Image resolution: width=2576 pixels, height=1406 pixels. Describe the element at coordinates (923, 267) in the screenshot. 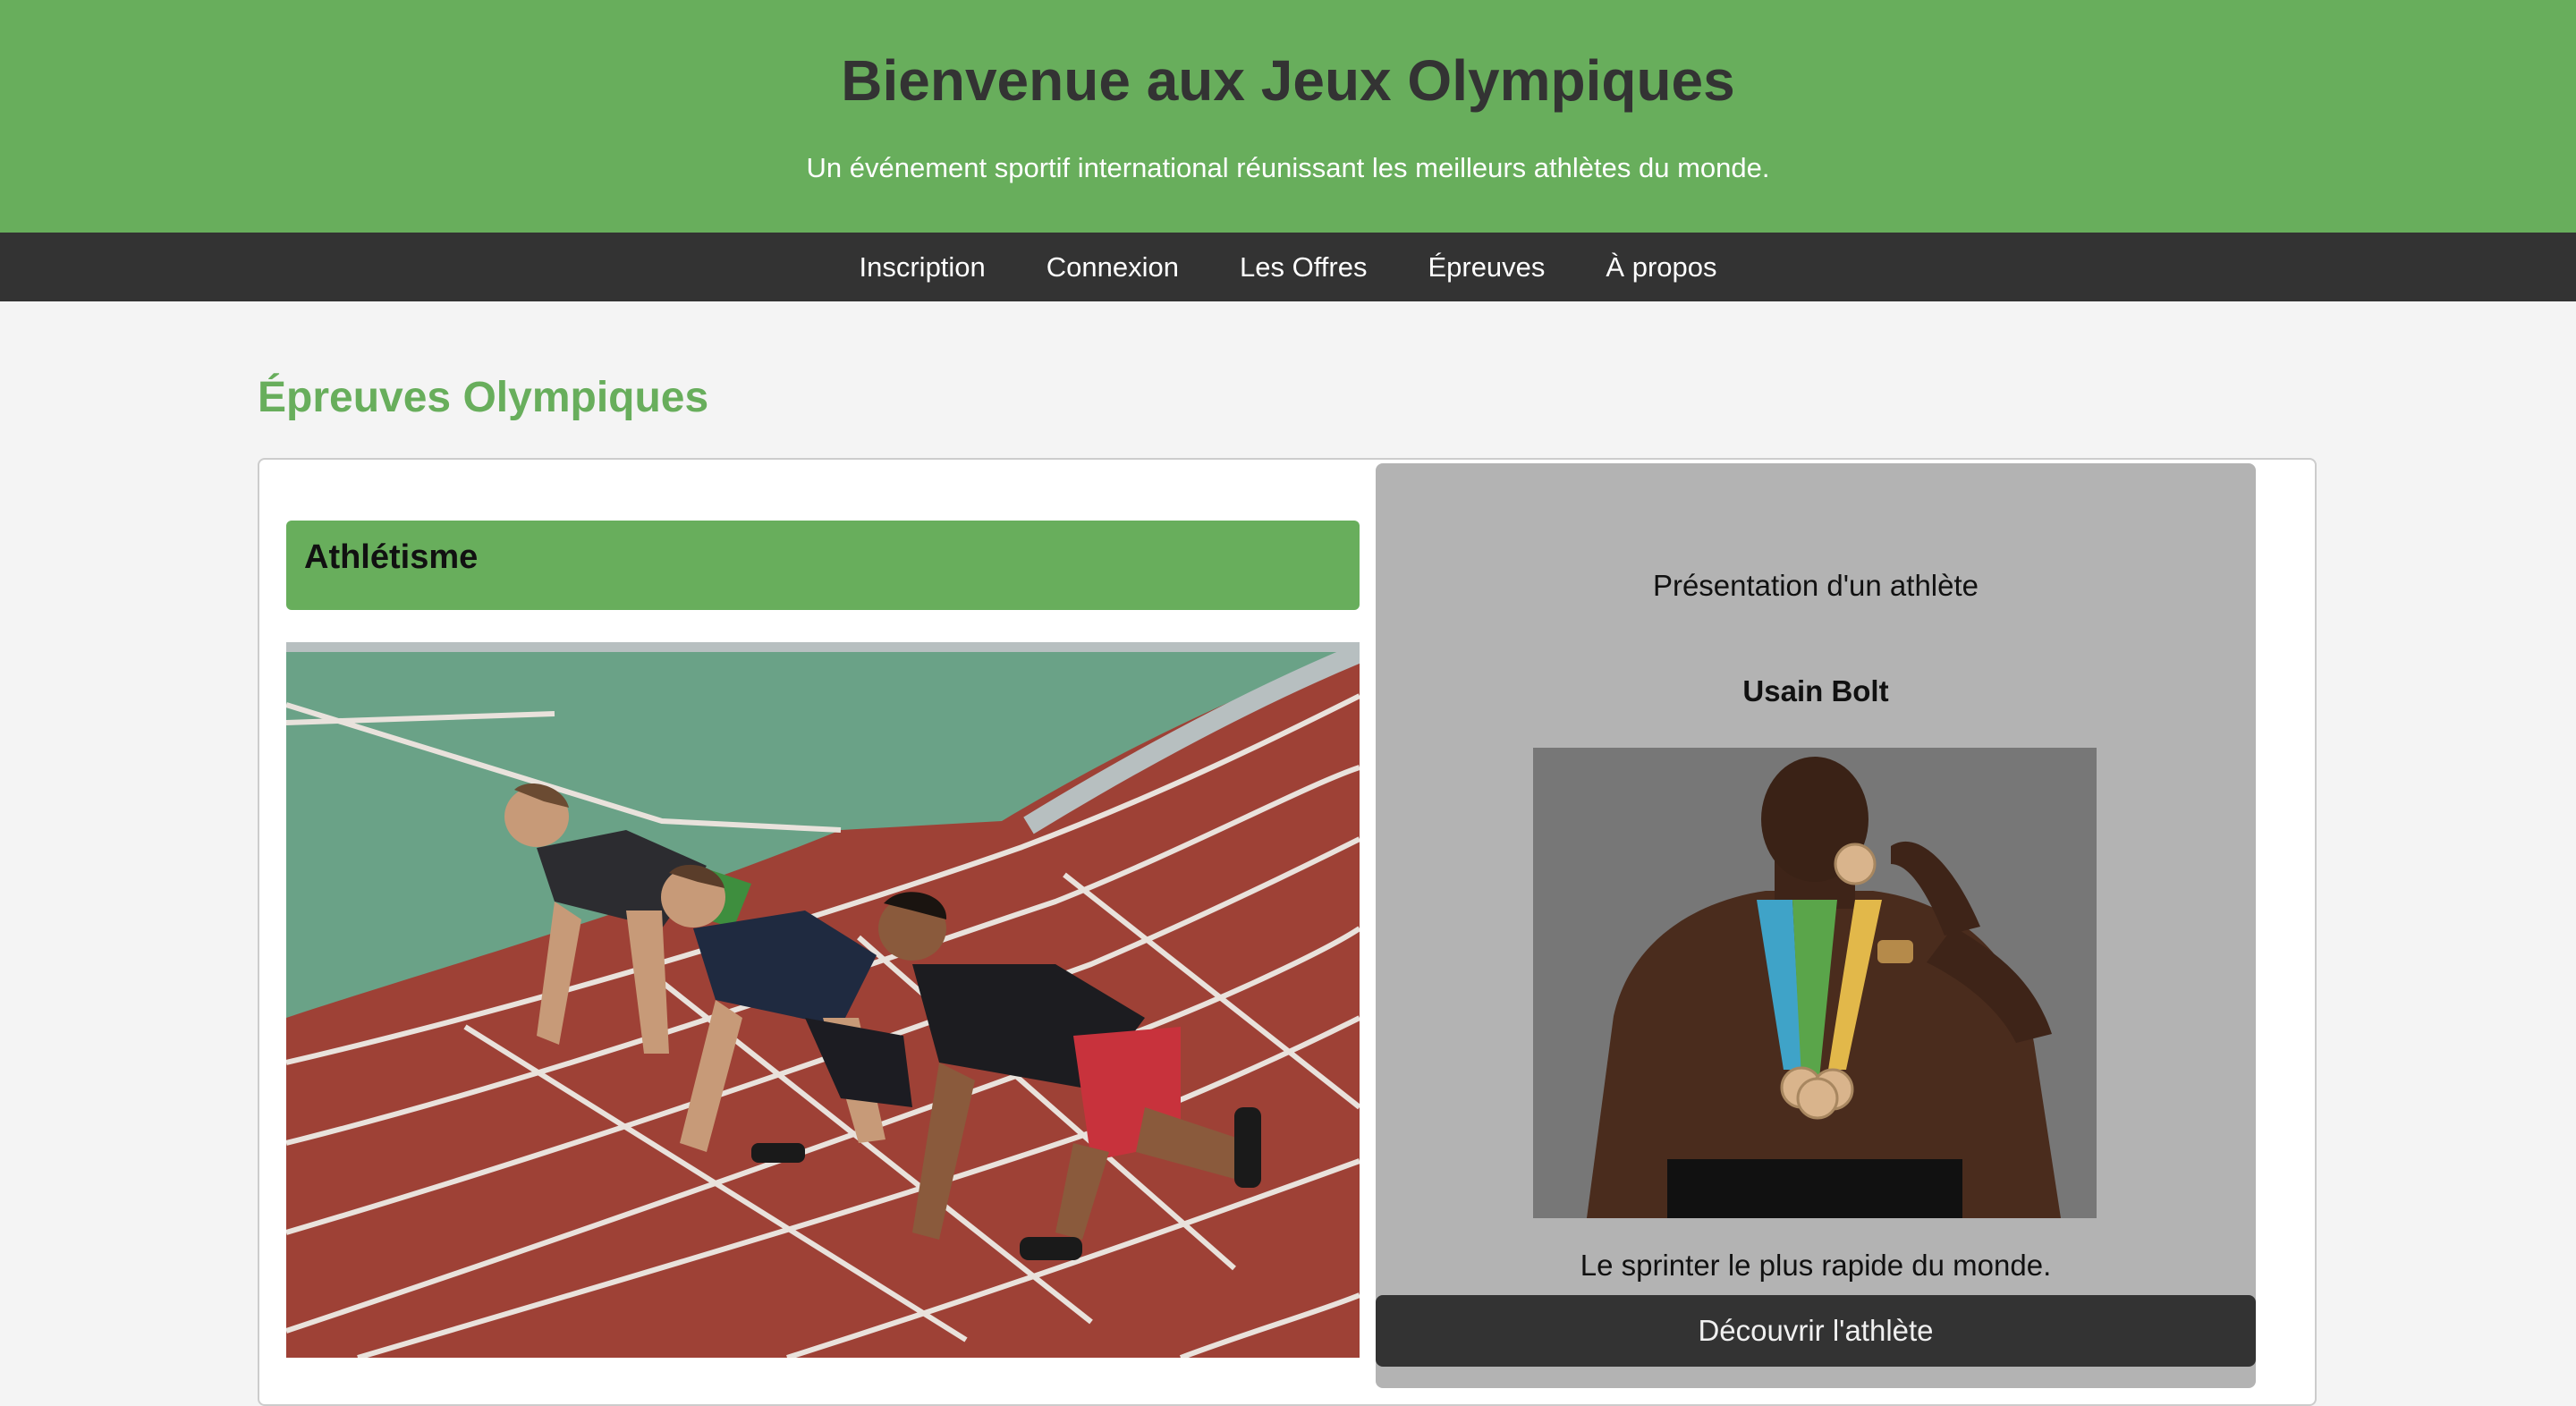

I see `nav-item-inscription: Inscription` at that location.